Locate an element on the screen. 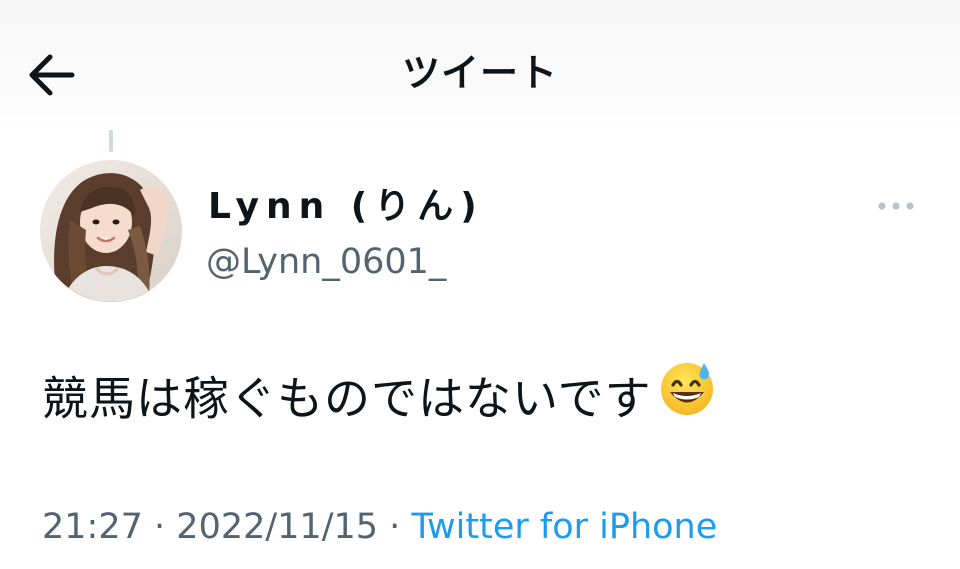 The image size is (960, 569). tweet-text: 競馬は稼ぐものではないです is located at coordinates (379, 401).